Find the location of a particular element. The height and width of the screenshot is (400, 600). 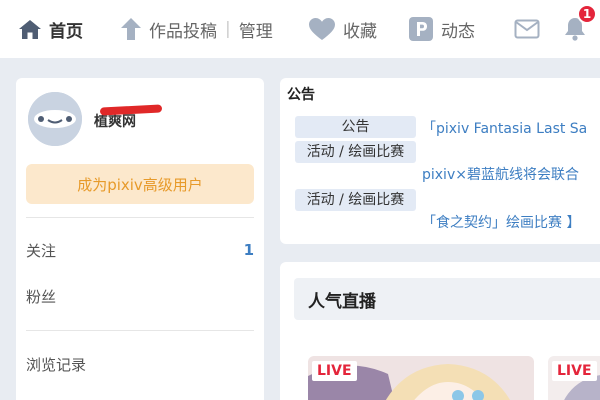

nav-home-label: 首页 is located at coordinates (66, 31).